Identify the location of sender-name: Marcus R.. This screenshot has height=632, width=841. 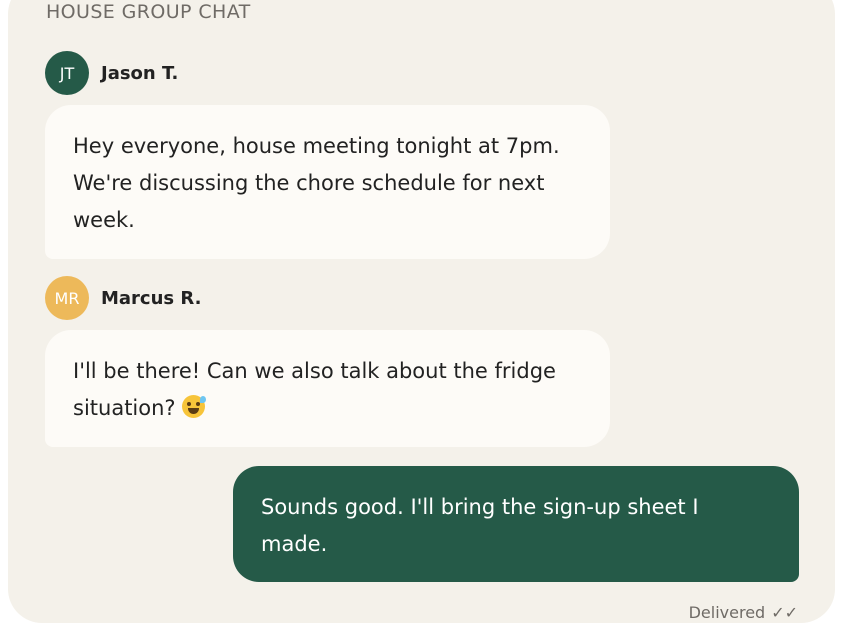
(151, 298).